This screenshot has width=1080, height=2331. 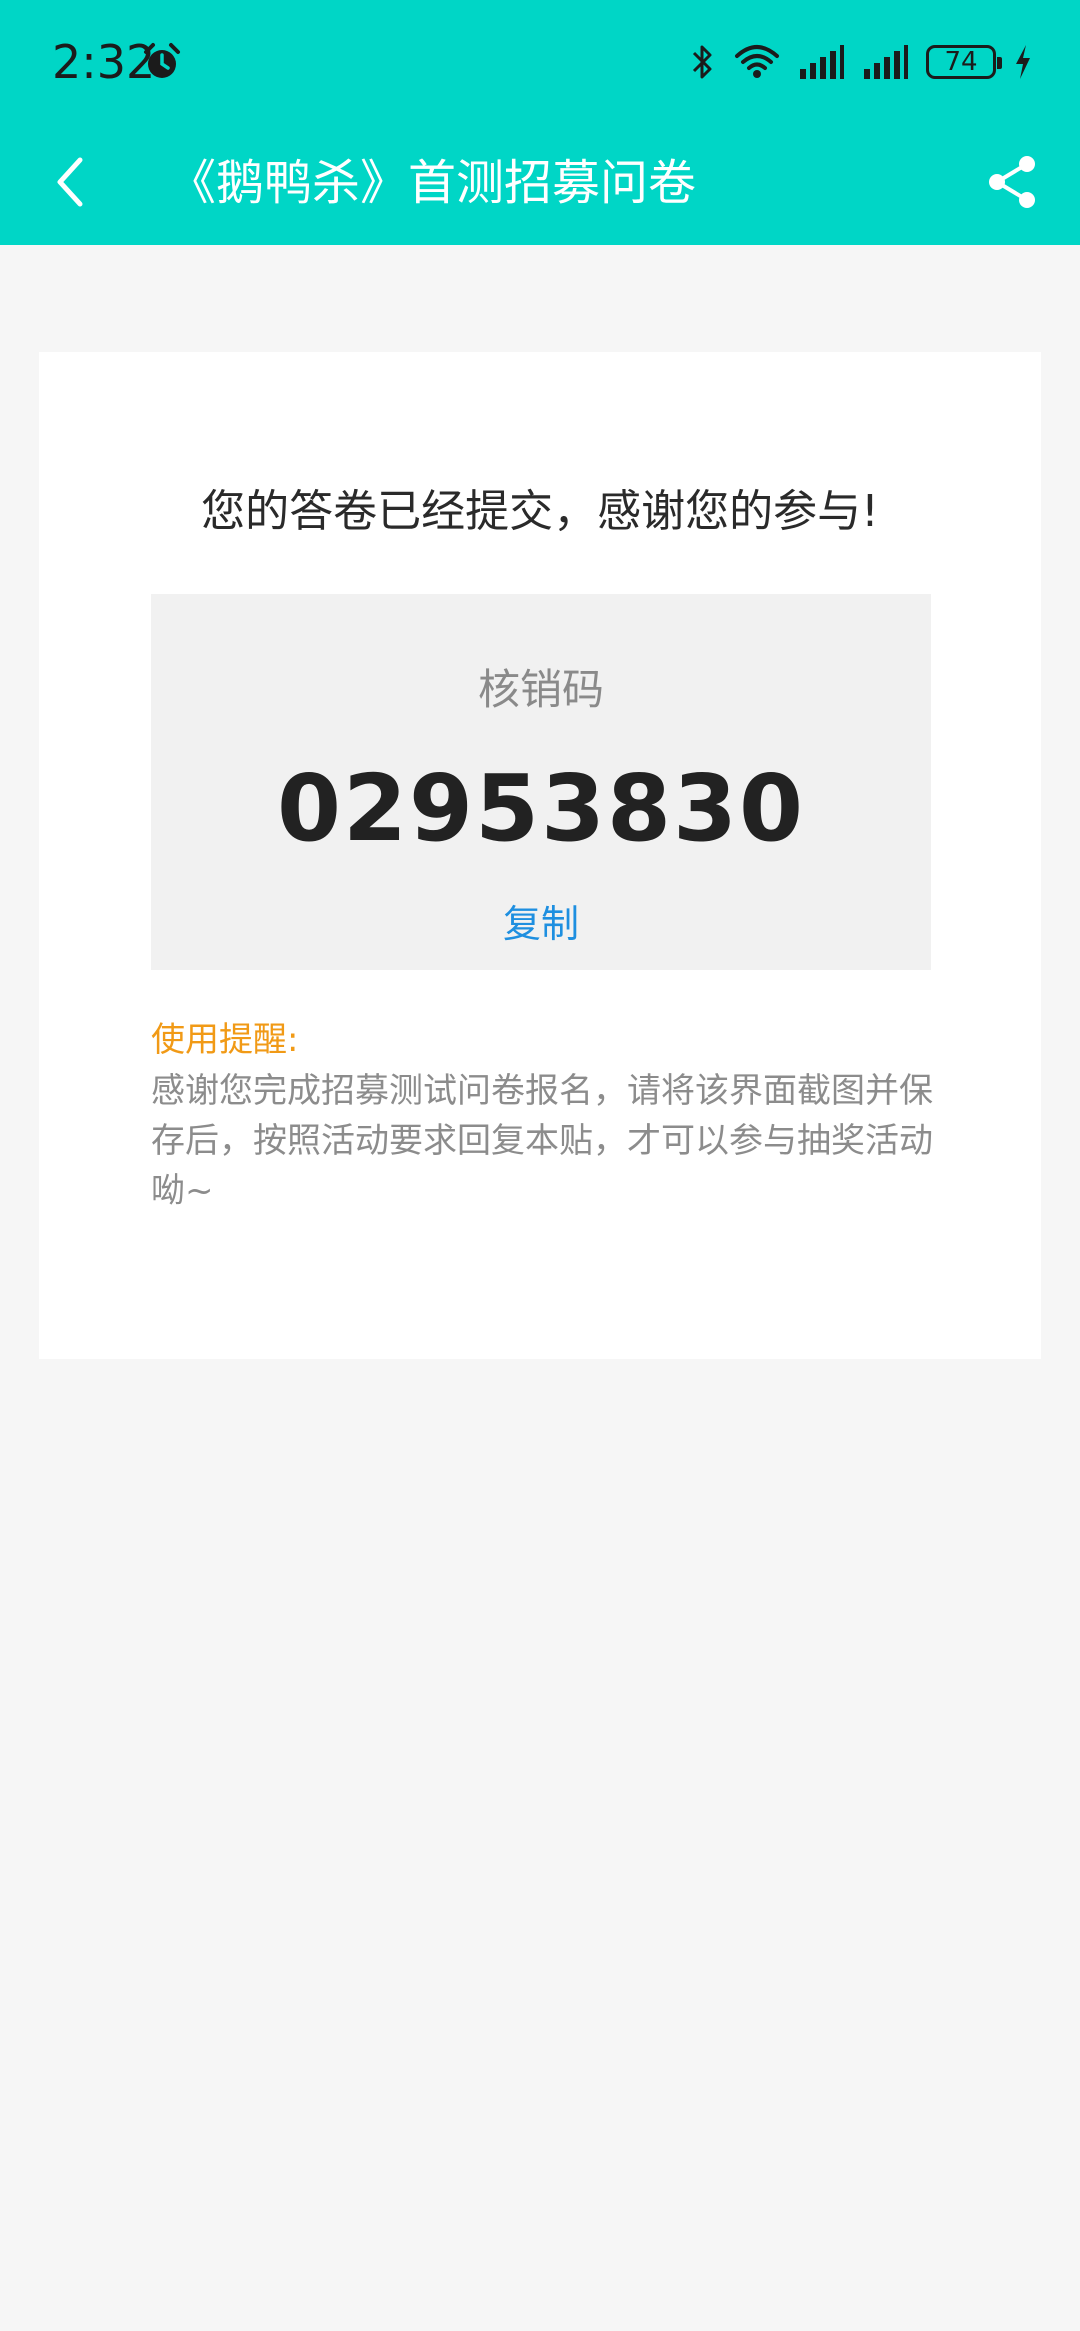 I want to click on back-button, so click(x=70, y=184).